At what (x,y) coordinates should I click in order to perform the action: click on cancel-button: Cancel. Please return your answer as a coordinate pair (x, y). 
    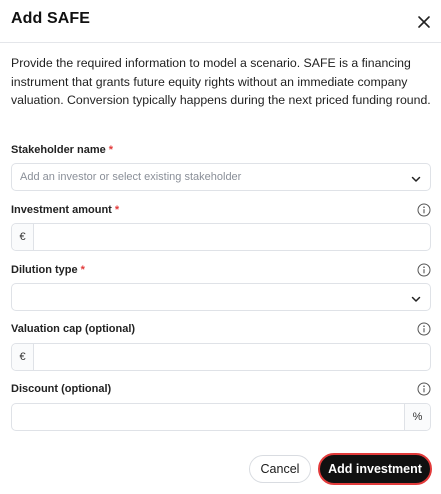
    Looking at the image, I should click on (280, 469).